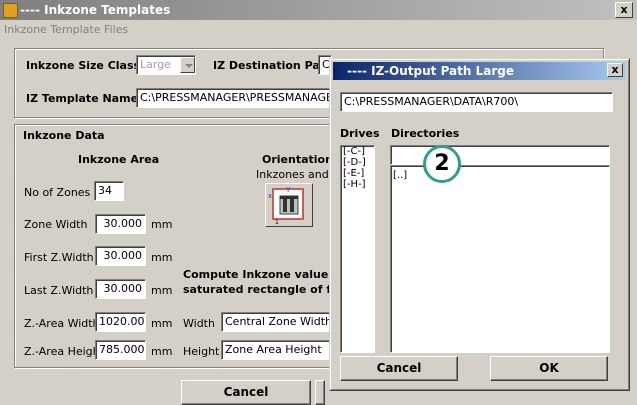  Describe the element at coordinates (318, 10) in the screenshot. I see `window-titlebar: ---- Inkzone Templates x` at that location.